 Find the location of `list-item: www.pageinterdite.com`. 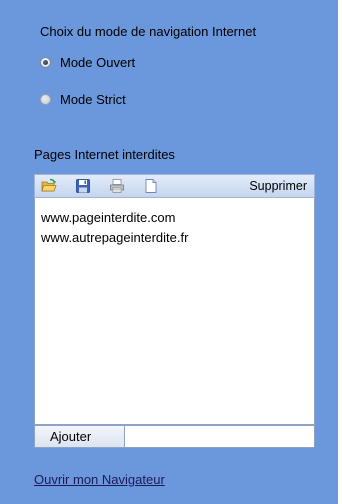

list-item: www.pageinterdite.com is located at coordinates (177, 218).